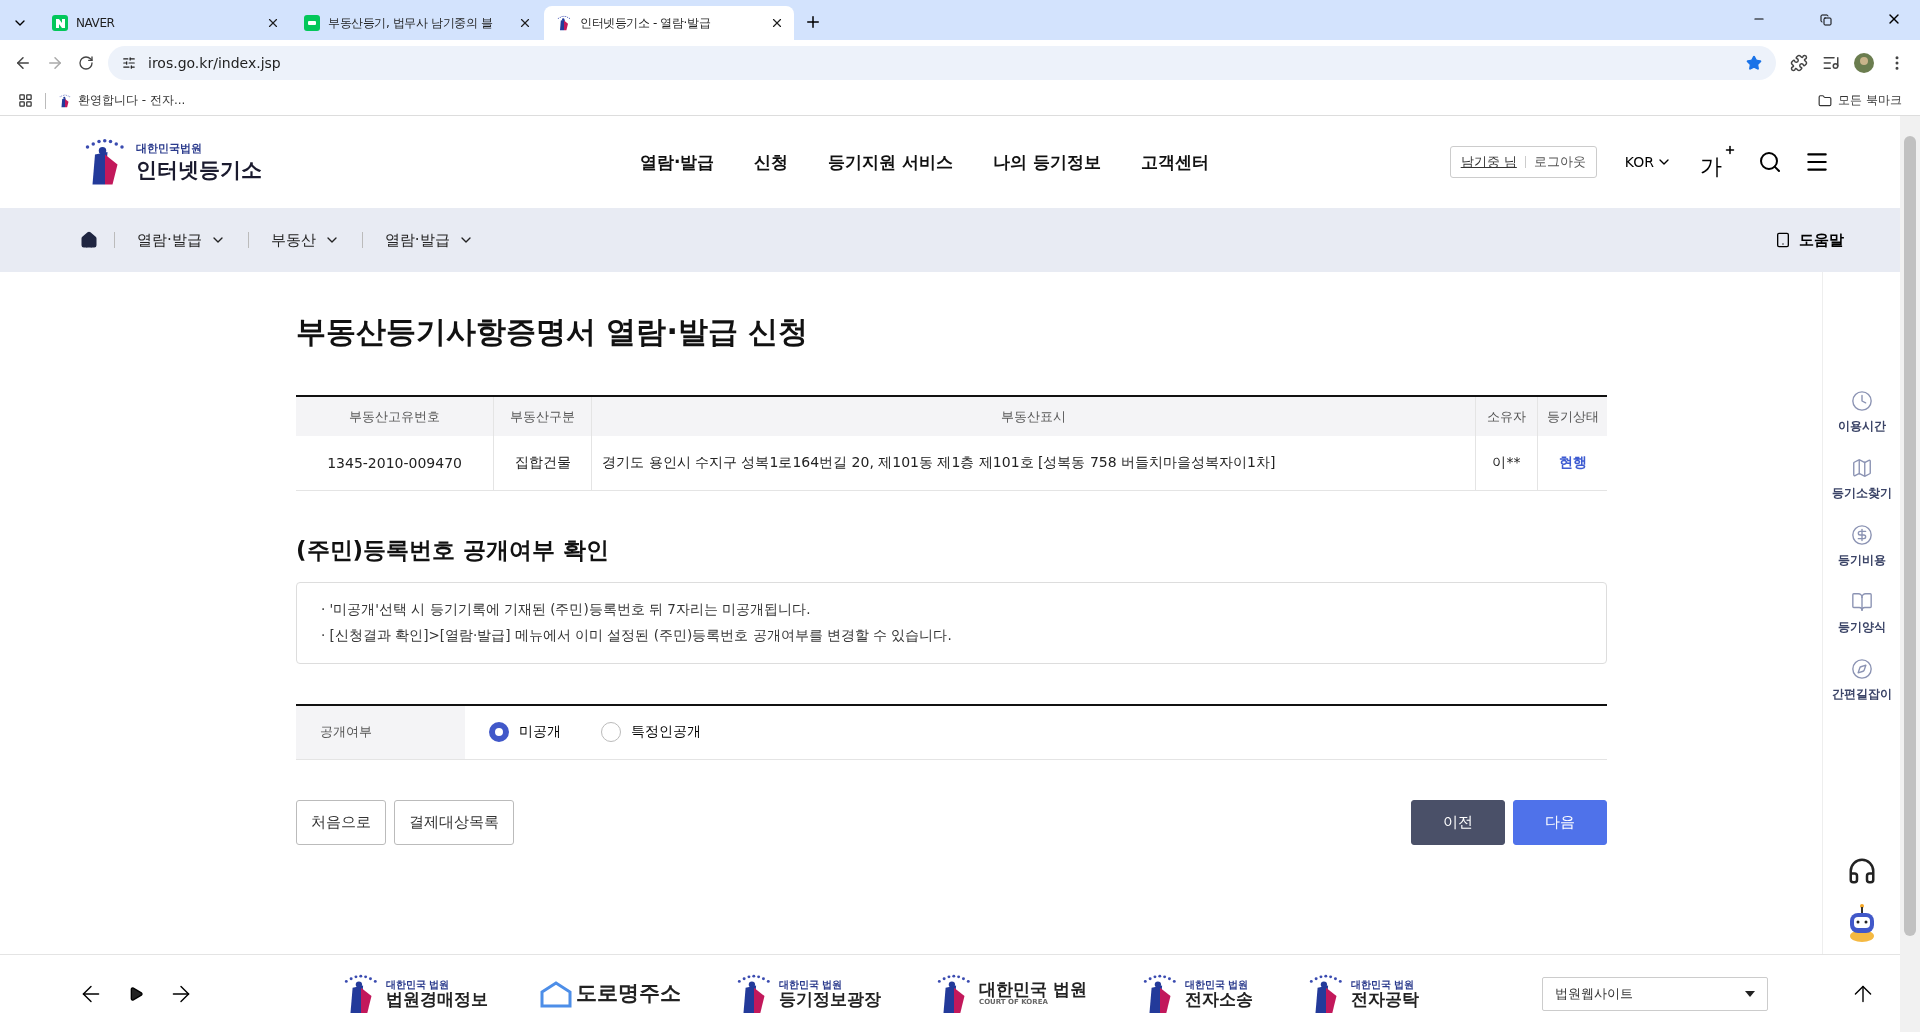 The height and width of the screenshot is (1032, 1920). Describe the element at coordinates (395, 416) in the screenshot. I see `column-header: 부동산고유번호` at that location.